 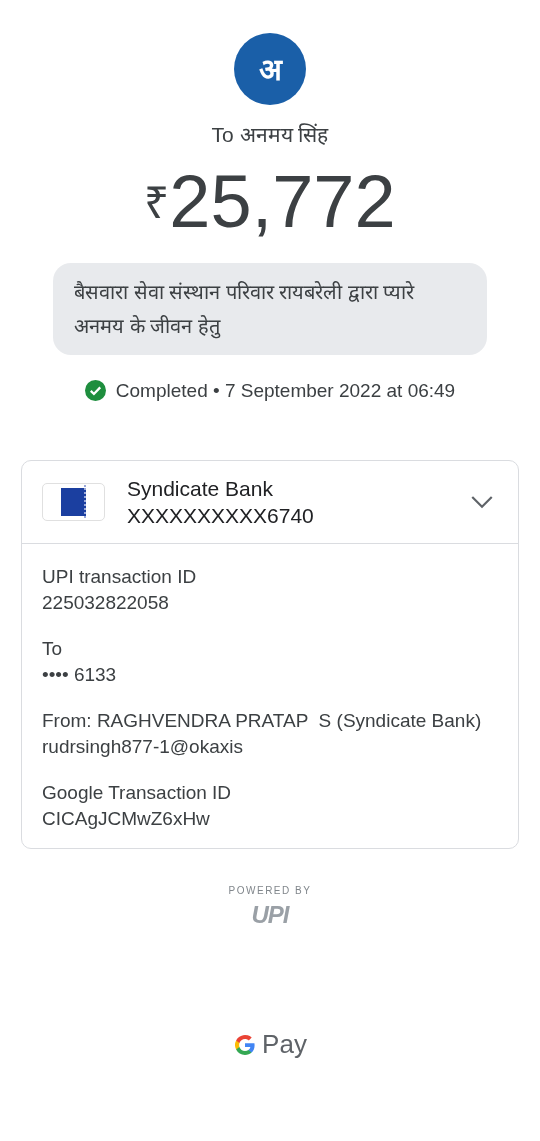 I want to click on detail-value: 225032822058, so click(x=106, y=603).